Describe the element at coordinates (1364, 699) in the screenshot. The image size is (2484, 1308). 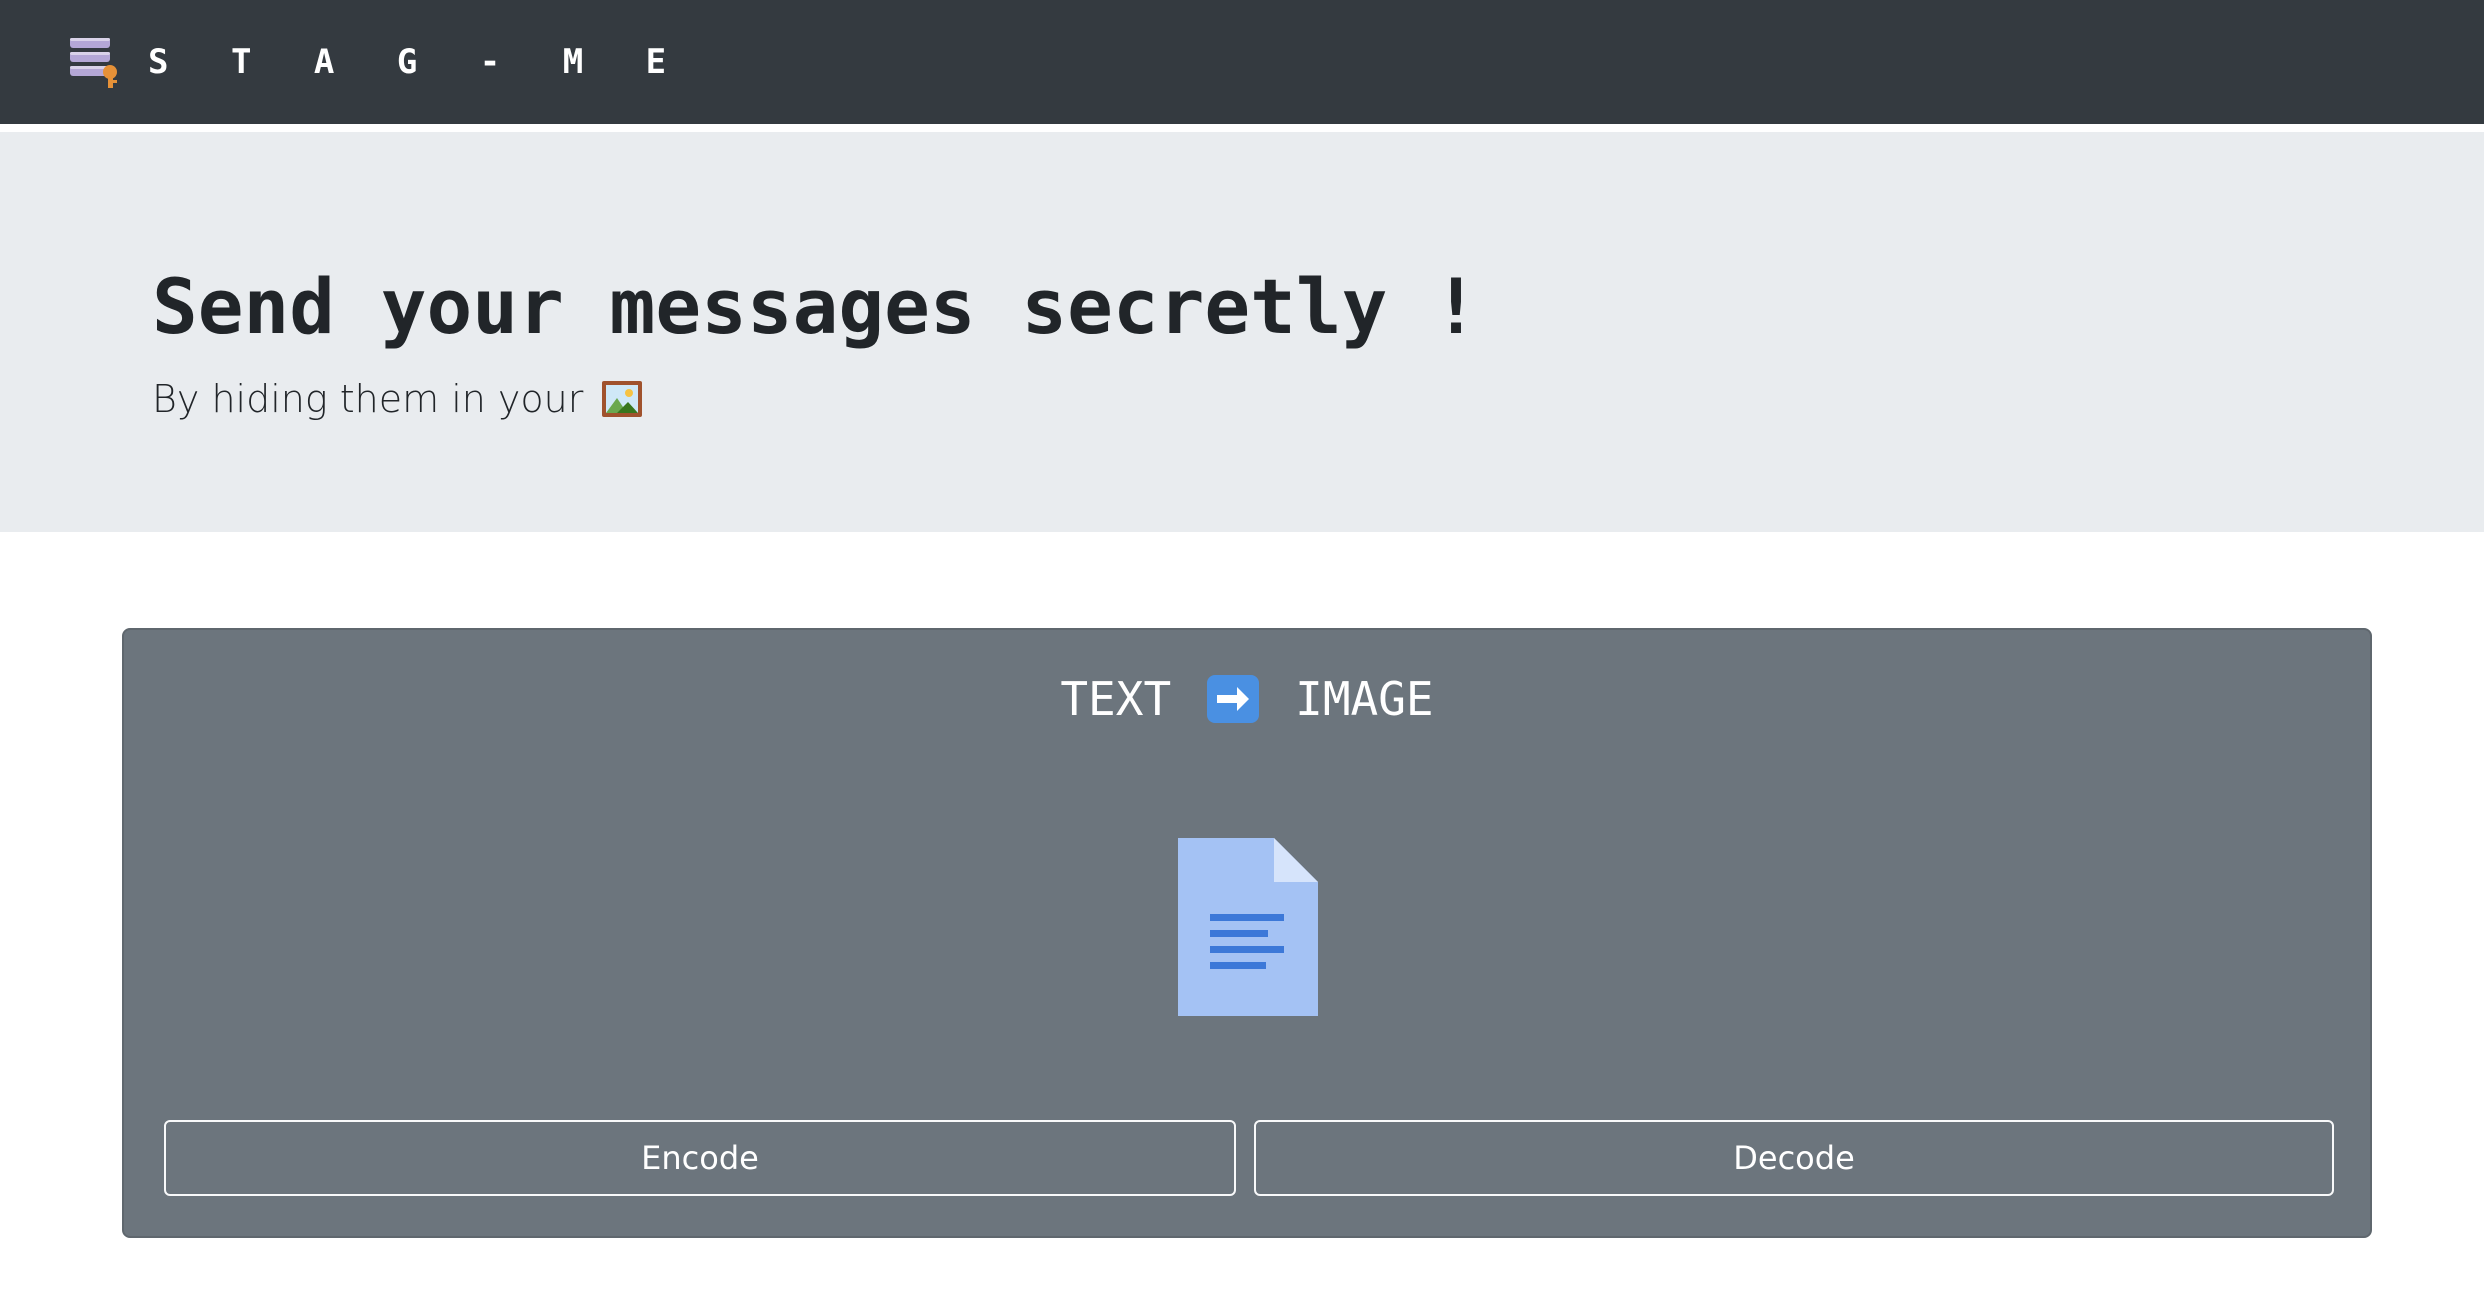
I see `header-right-label: IMAGE` at that location.